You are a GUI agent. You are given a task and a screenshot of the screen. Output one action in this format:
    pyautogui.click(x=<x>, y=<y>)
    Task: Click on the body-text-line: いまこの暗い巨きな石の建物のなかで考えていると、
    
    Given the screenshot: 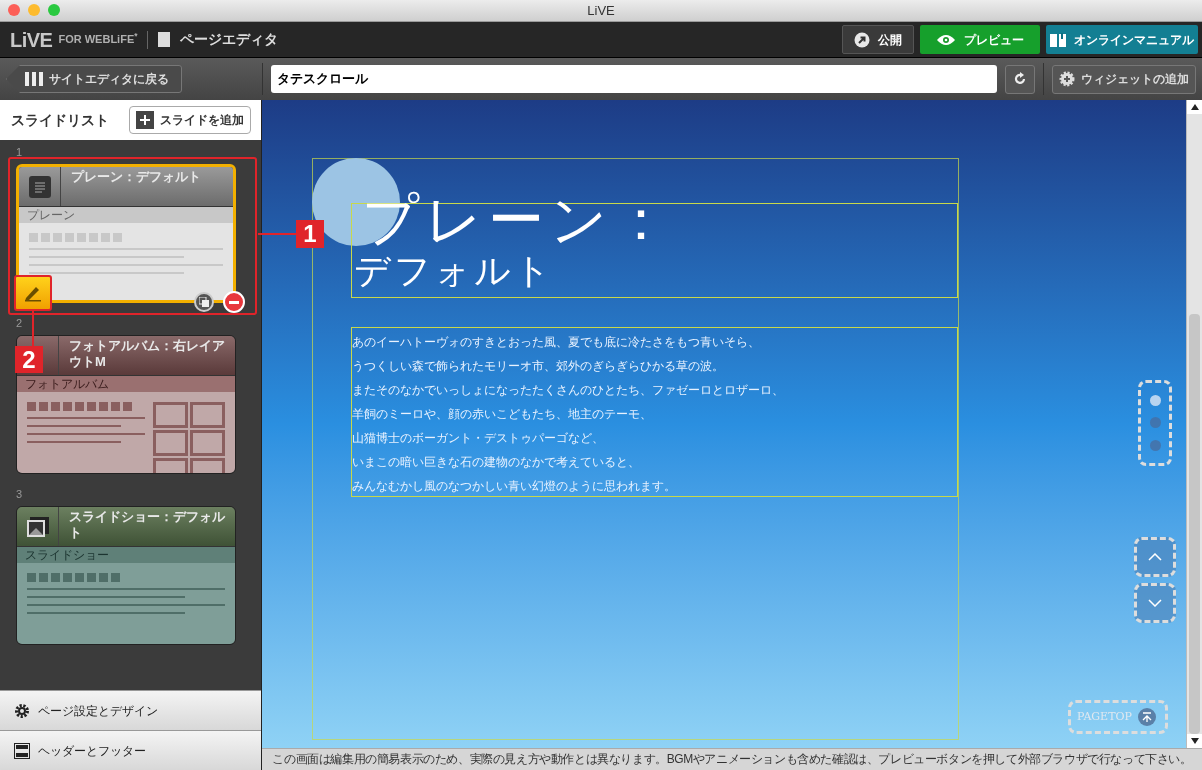 What is the action you would take?
    pyautogui.click(x=496, y=462)
    